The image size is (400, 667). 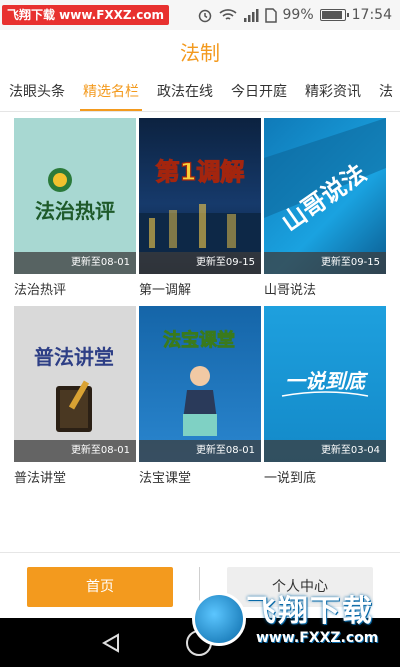 What do you see at coordinates (385, 92) in the screenshot?
I see `tab-more: 法` at bounding box center [385, 92].